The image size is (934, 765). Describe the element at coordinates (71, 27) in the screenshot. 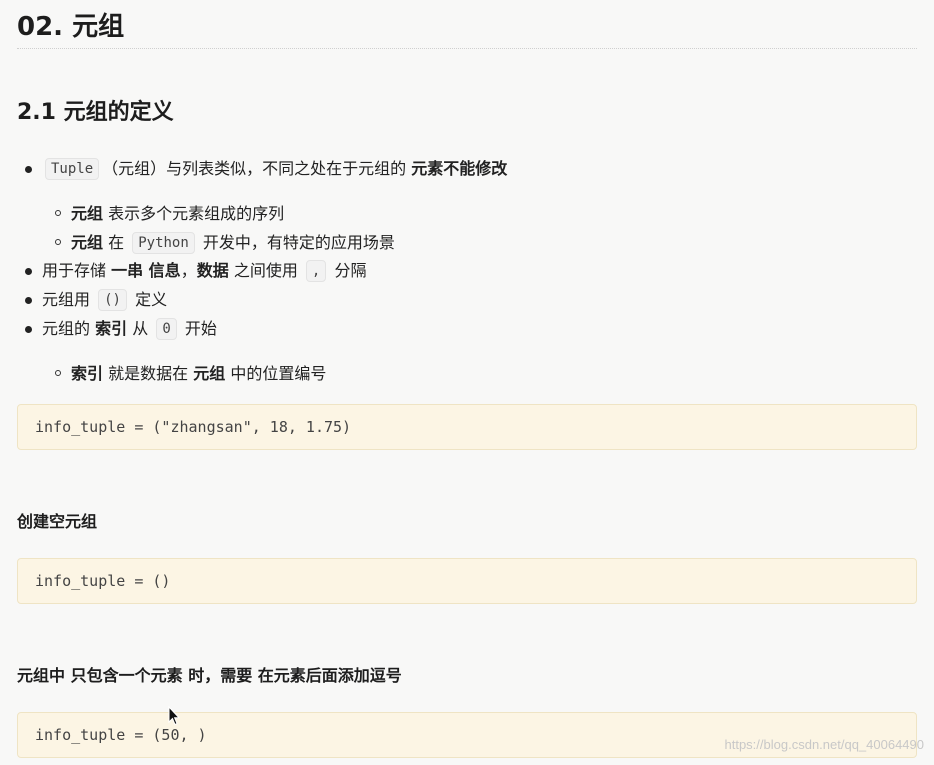

I see `heading-tuples: 02. 元组` at that location.